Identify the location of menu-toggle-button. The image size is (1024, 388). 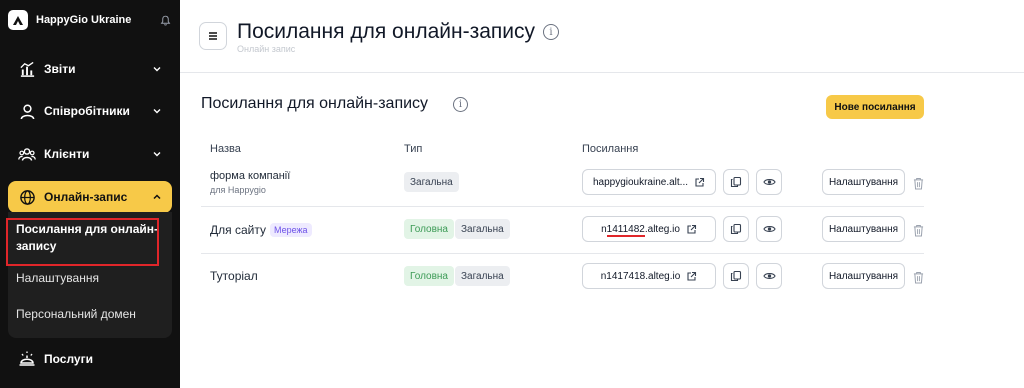
(213, 36).